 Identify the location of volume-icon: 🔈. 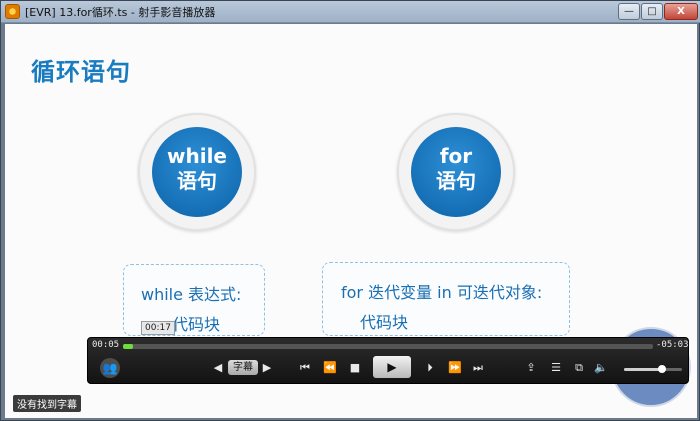
(601, 368).